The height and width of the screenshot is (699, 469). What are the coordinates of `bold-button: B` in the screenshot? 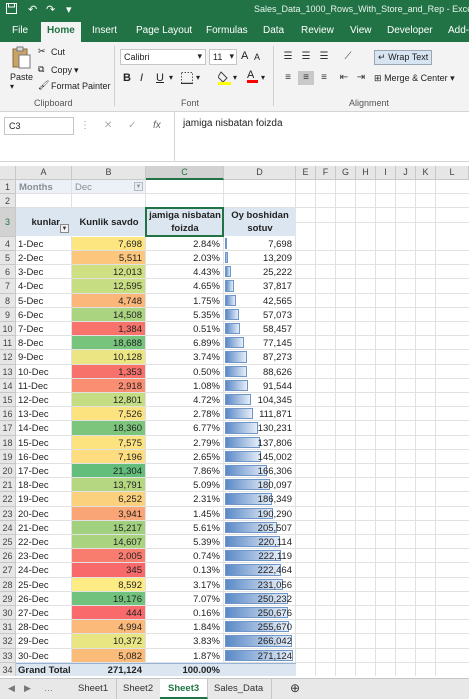 It's located at (127, 78).